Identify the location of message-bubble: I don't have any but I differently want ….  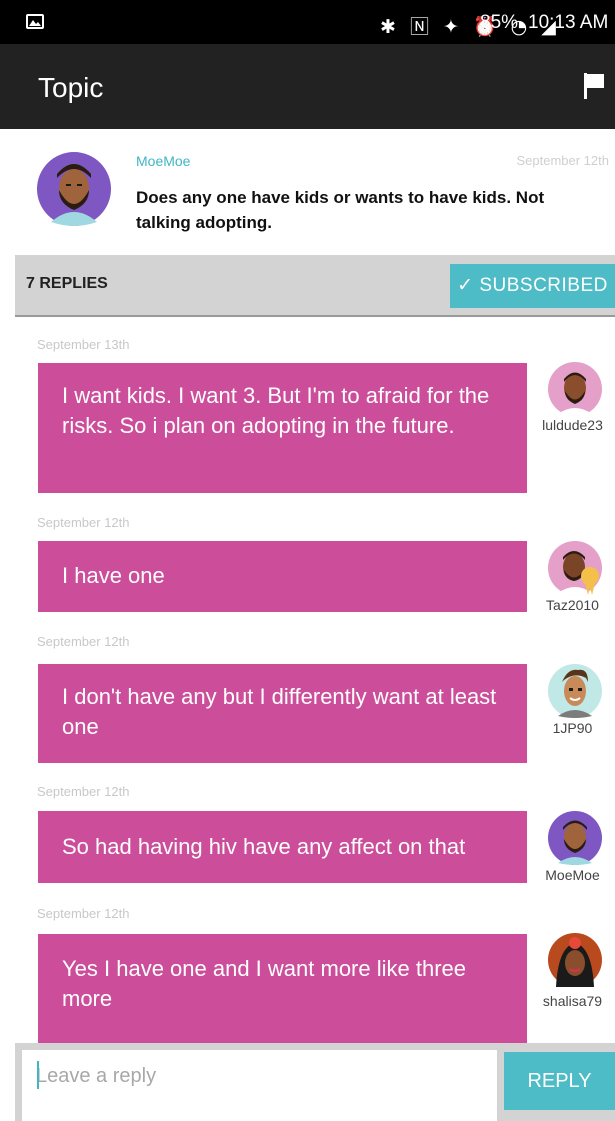
(282, 713).